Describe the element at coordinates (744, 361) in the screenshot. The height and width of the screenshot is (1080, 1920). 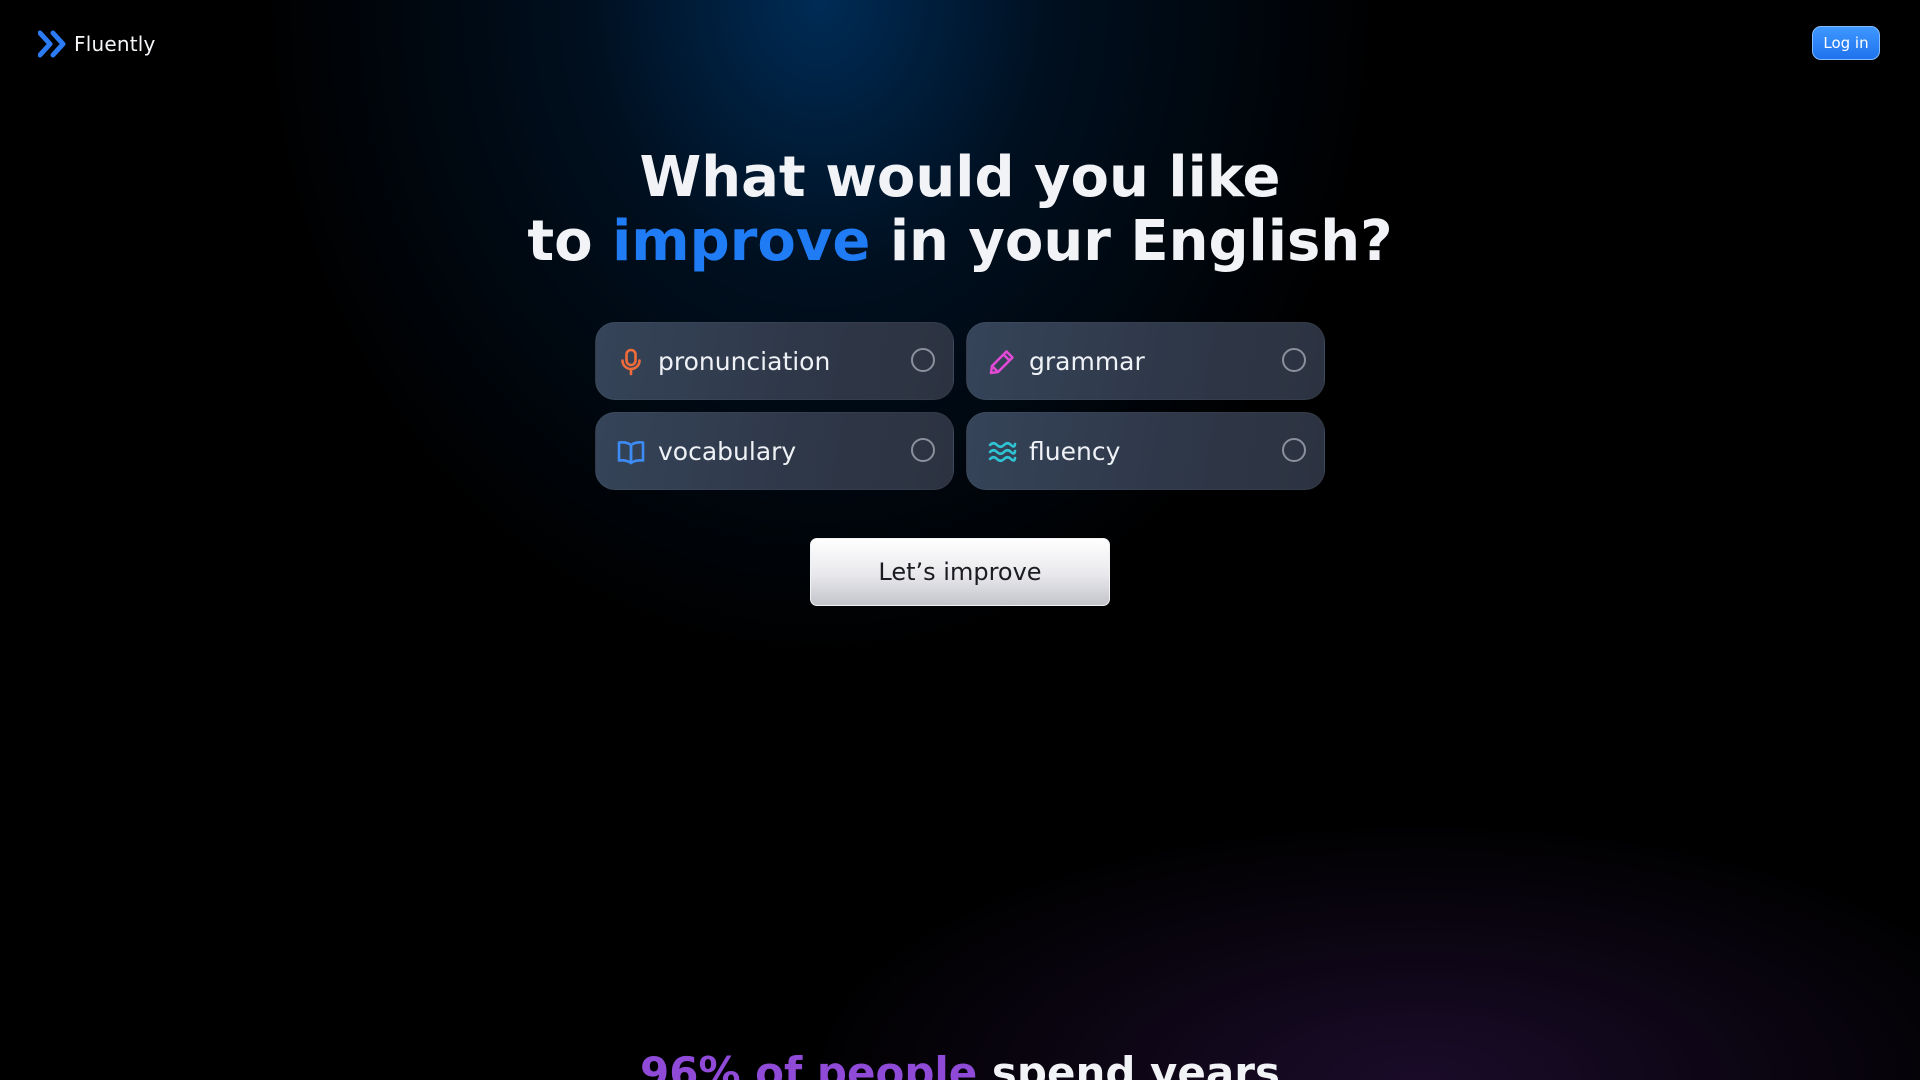
I see `option-label: pronunciation` at that location.